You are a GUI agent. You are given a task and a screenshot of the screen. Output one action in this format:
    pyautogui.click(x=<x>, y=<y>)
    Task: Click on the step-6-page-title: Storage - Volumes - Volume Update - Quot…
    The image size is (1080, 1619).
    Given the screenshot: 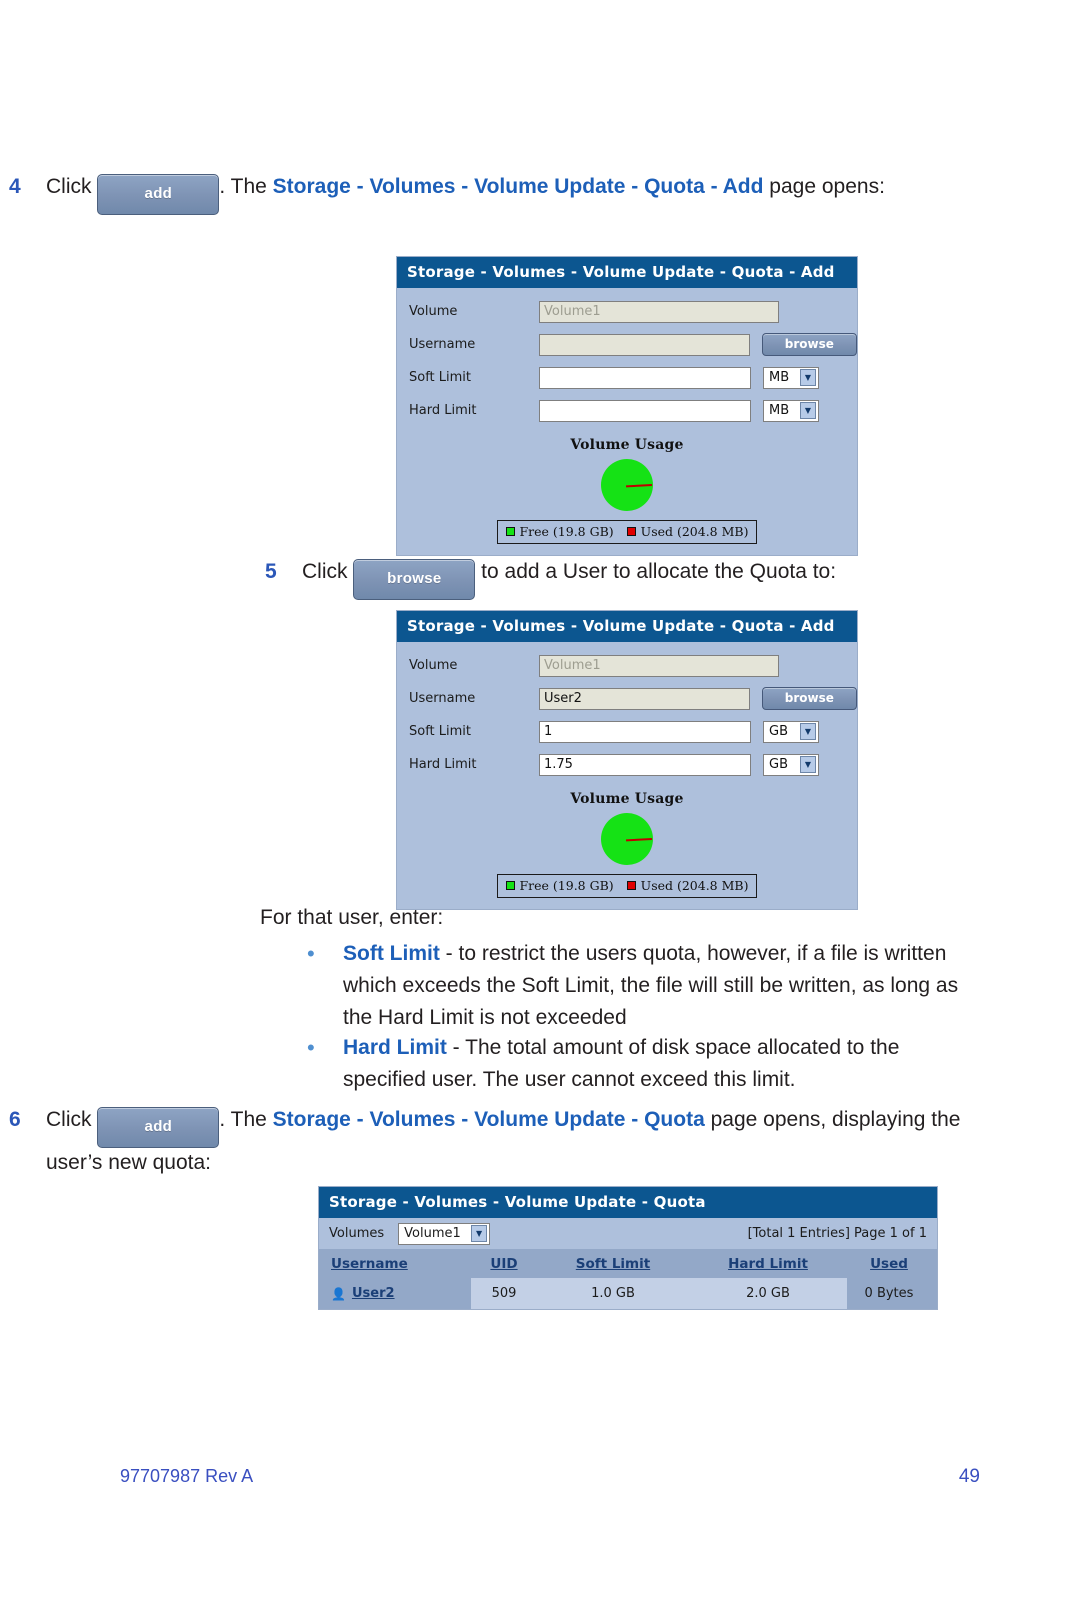 What is the action you would take?
    pyautogui.click(x=488, y=1119)
    